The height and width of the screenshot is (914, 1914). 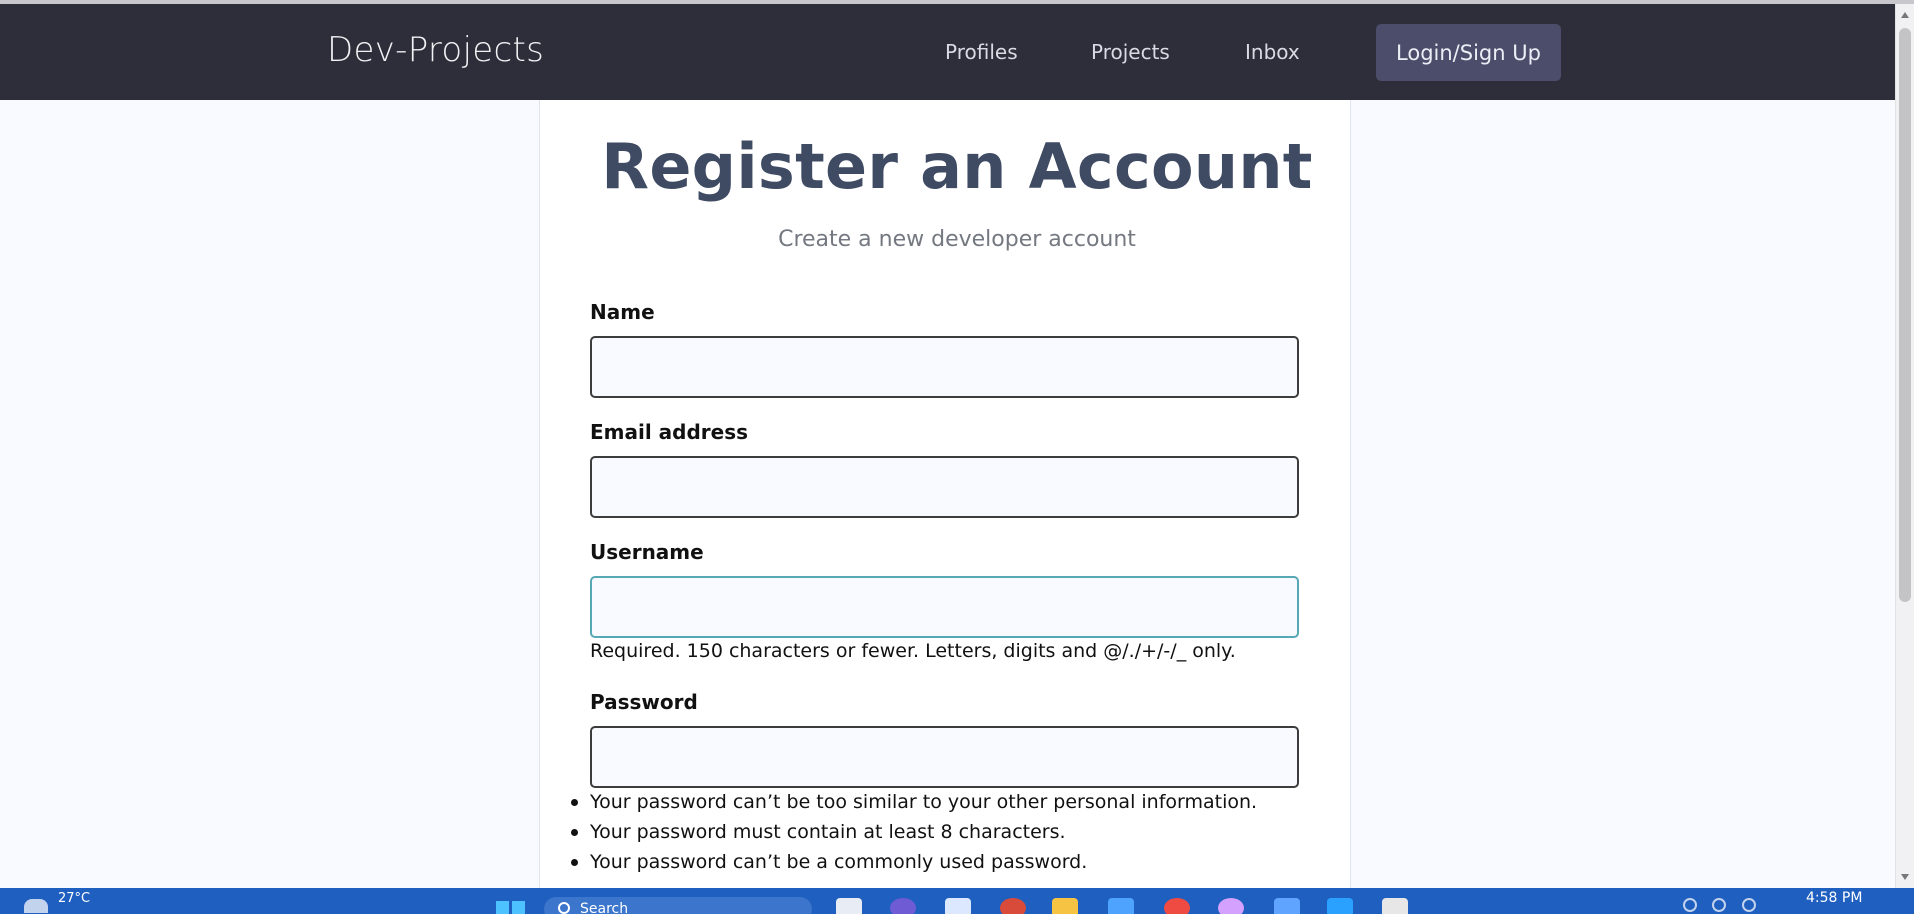 I want to click on notepad-icon, so click(x=1395, y=906).